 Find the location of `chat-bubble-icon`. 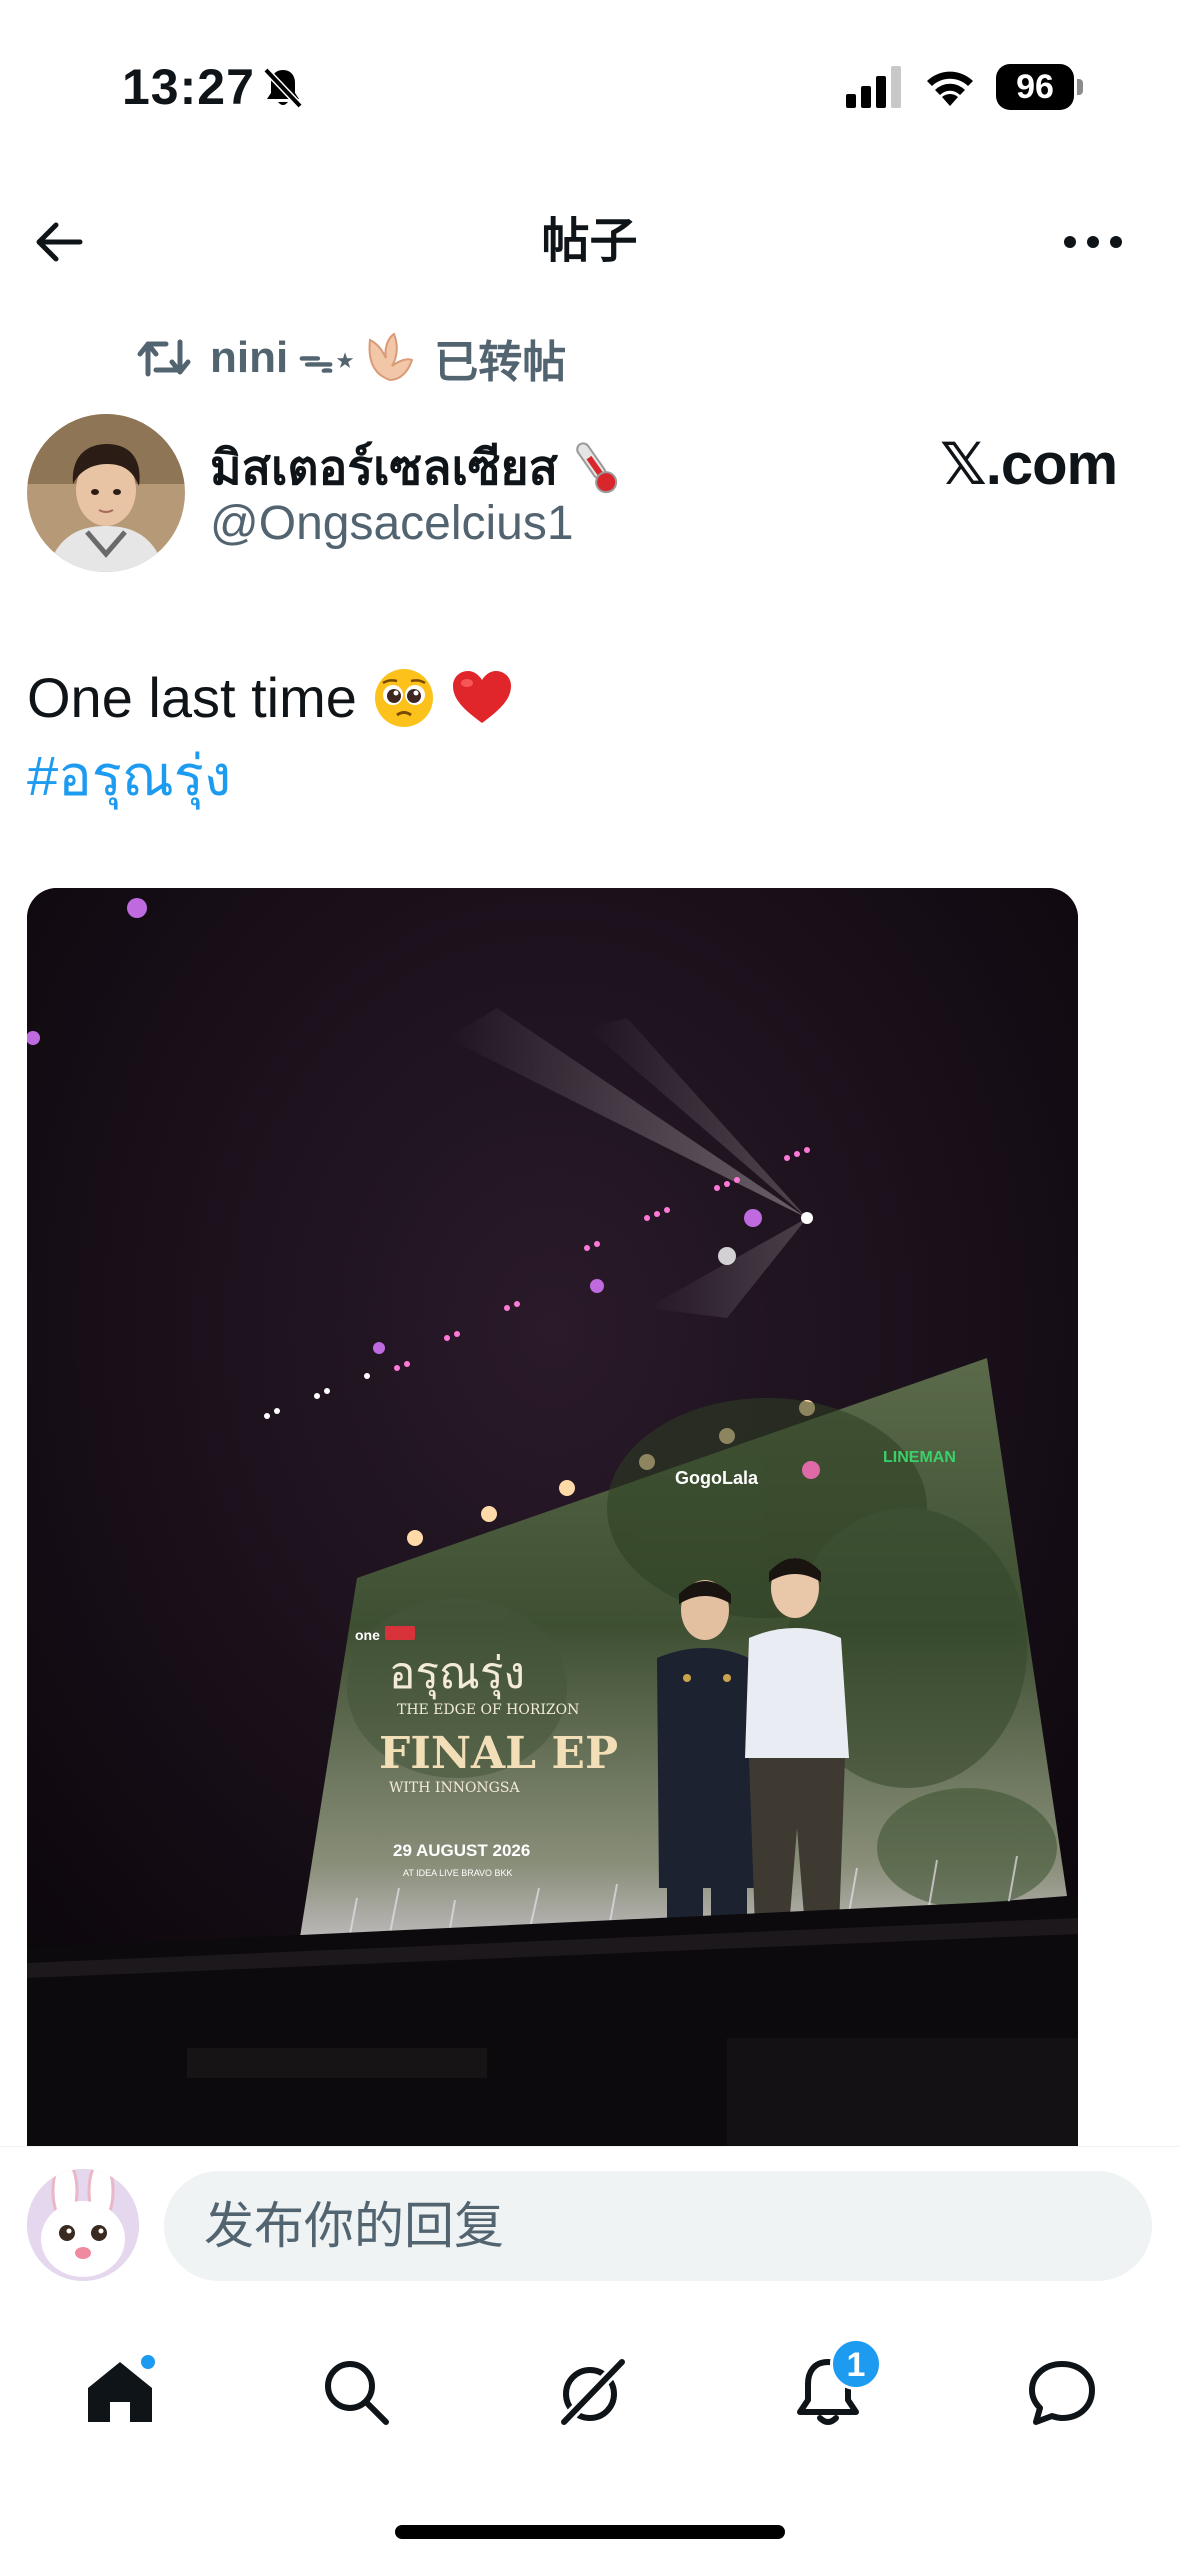

chat-bubble-icon is located at coordinates (1062, 2393).